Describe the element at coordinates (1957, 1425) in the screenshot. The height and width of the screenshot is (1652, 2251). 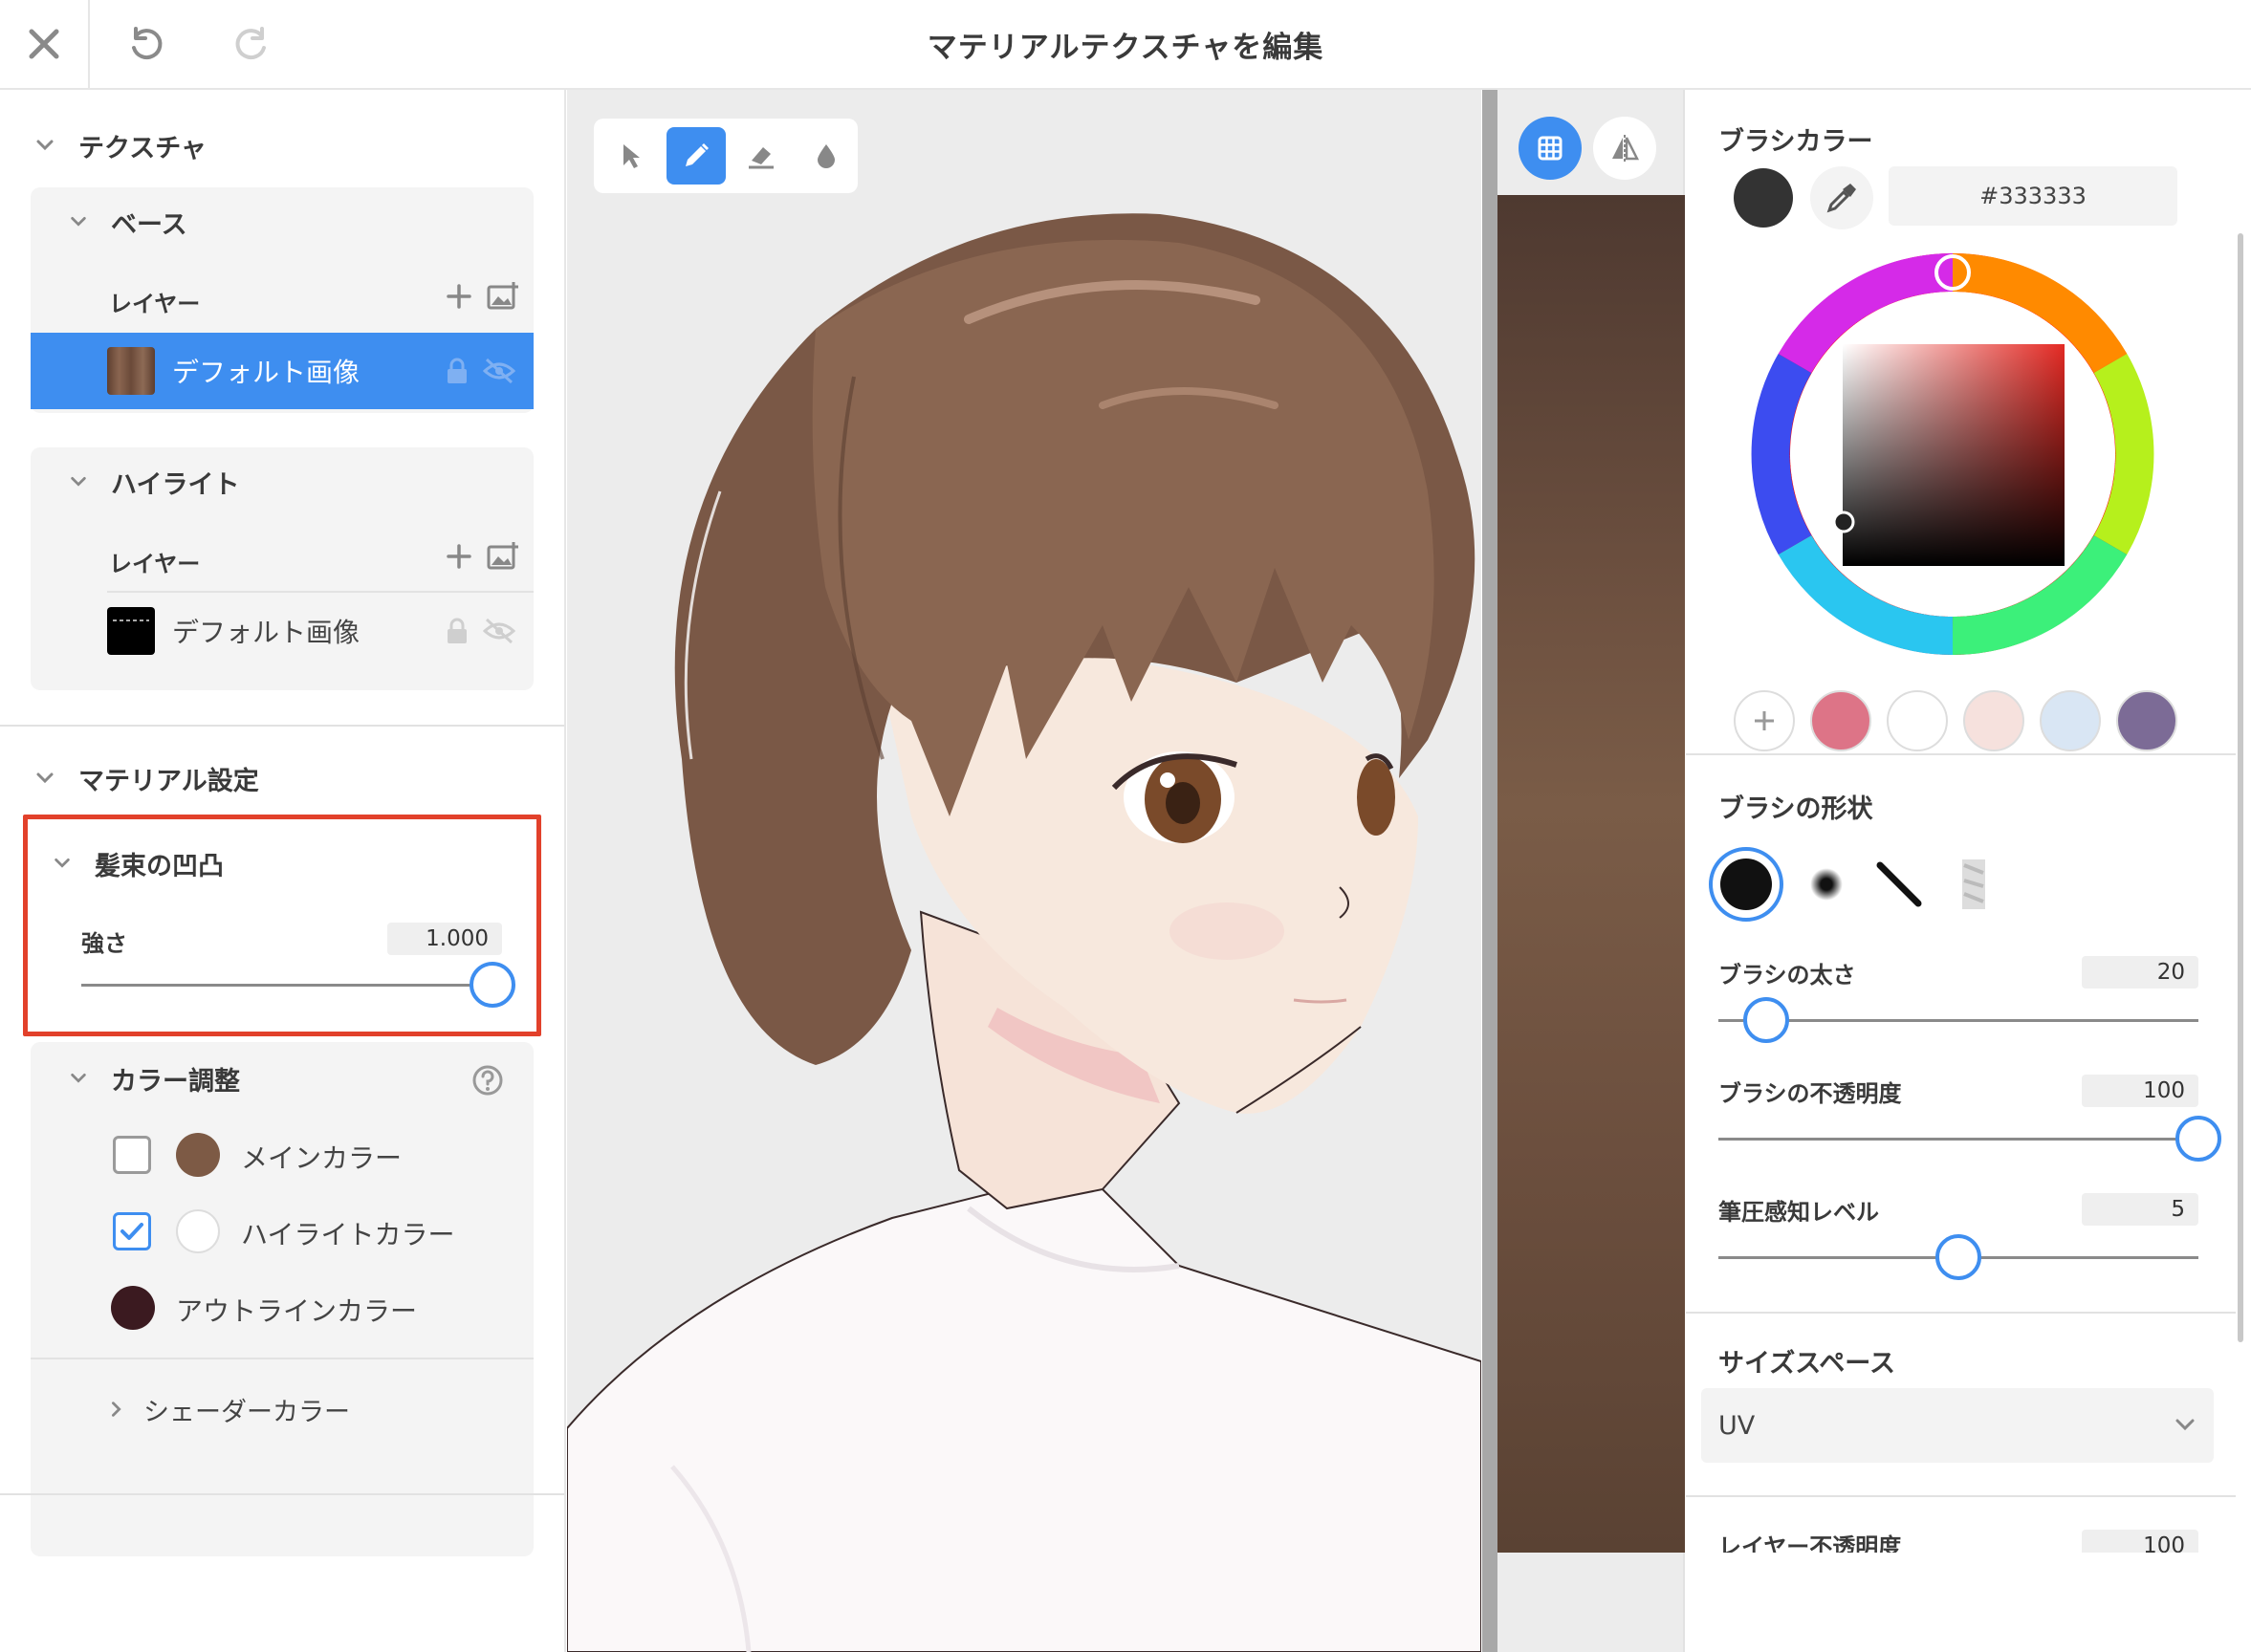
I see `size-space-select: UV` at that location.